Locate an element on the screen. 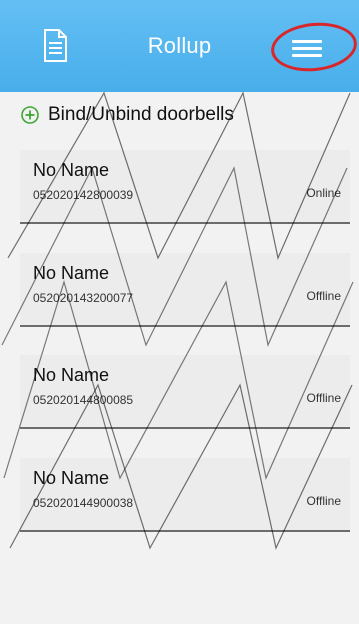  device-card: No Name 052020142800039 Online is located at coordinates (185, 187).